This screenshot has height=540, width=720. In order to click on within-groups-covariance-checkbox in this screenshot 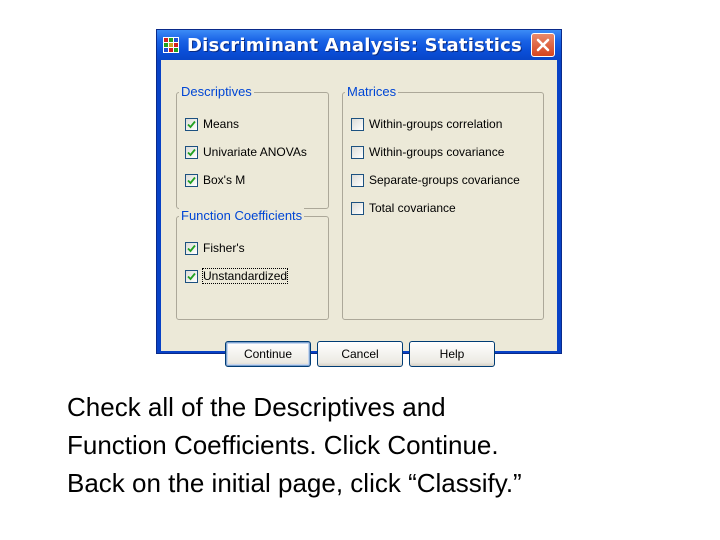, I will do `click(357, 152)`.